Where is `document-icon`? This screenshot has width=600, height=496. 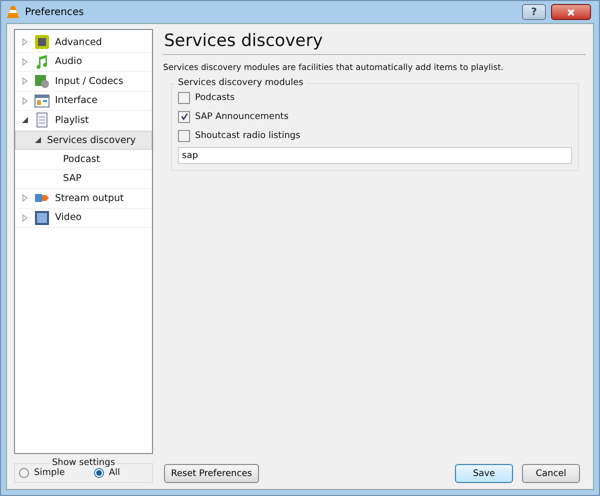
document-icon is located at coordinates (42, 120).